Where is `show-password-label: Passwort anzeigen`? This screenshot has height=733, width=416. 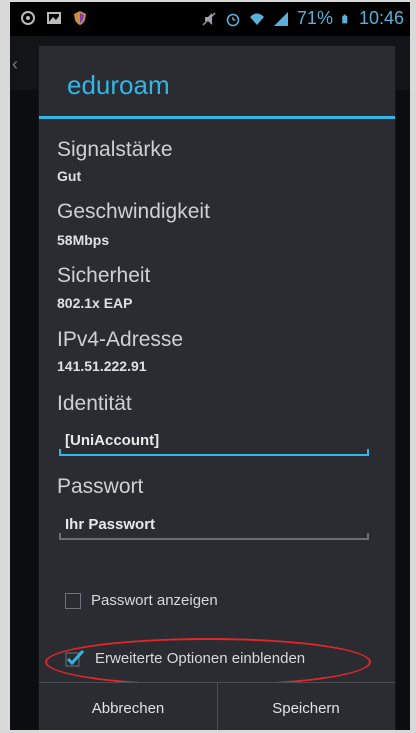
show-password-label: Passwort anzeigen is located at coordinates (154, 600).